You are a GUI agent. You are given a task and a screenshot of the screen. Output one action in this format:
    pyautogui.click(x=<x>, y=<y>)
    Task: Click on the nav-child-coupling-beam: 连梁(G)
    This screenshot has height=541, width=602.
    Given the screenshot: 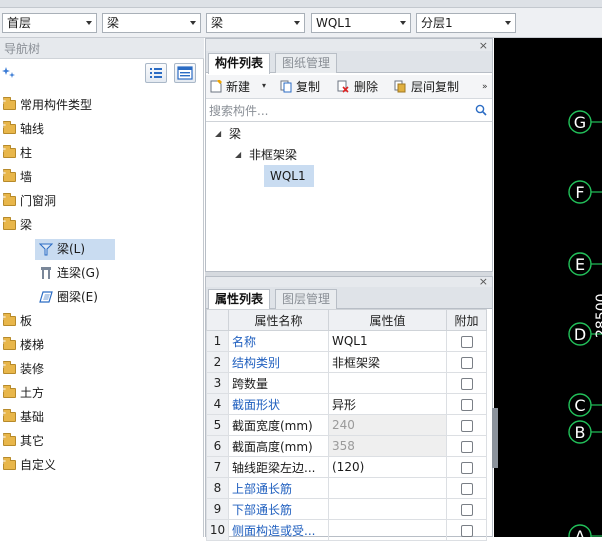 What is the action you would take?
    pyautogui.click(x=76, y=273)
    